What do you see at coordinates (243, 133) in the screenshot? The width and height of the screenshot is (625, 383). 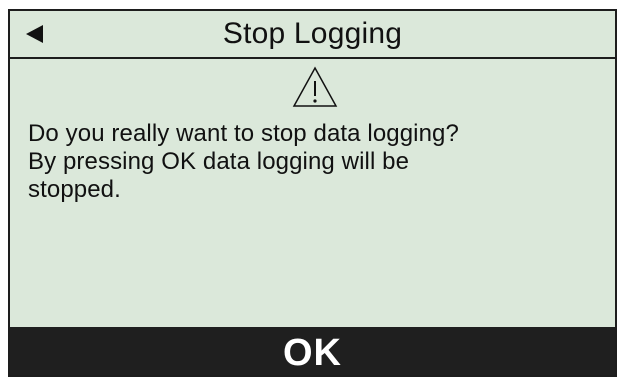 I see `message-line: Do you really want to stop data logging?` at bounding box center [243, 133].